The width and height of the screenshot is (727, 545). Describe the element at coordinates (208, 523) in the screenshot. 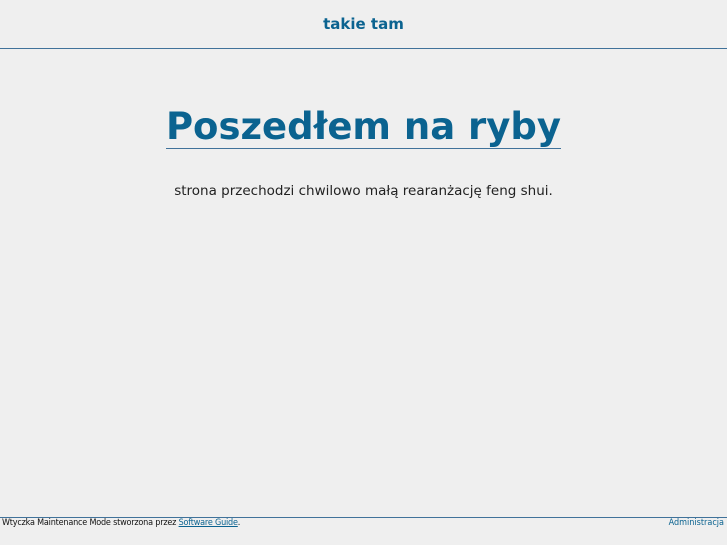

I see `software-guide-link: Software Guide` at that location.